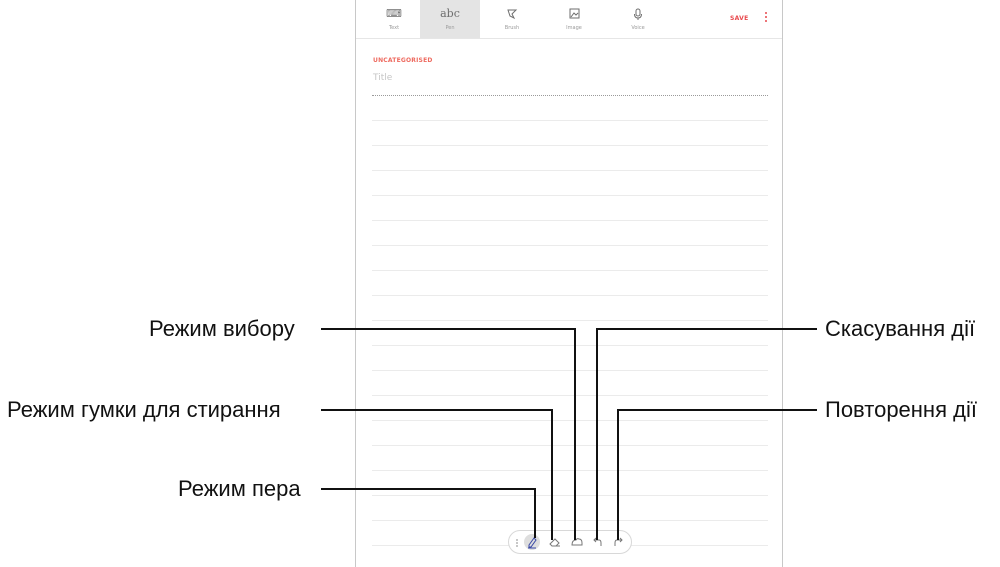 This screenshot has width=1000, height=567. I want to click on editor-toolbar: ⌨ Text abc Pen Brush Image Voice SAVE, so click(569, 19).